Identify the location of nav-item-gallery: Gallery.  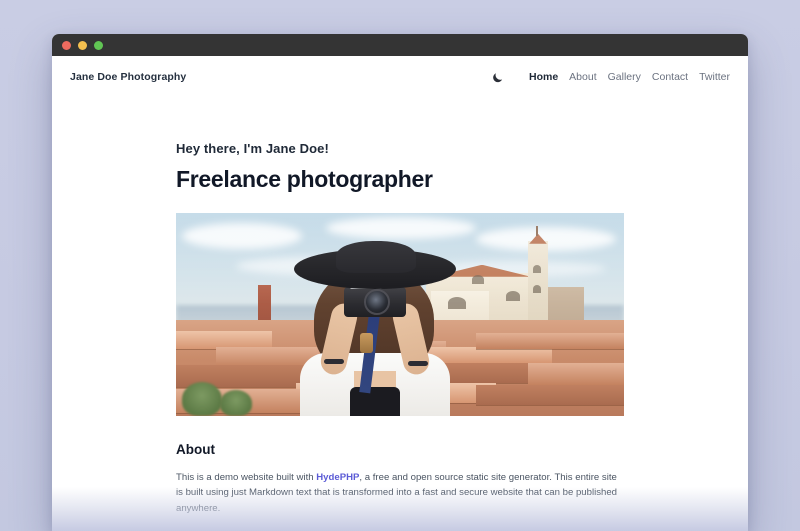
(624, 77).